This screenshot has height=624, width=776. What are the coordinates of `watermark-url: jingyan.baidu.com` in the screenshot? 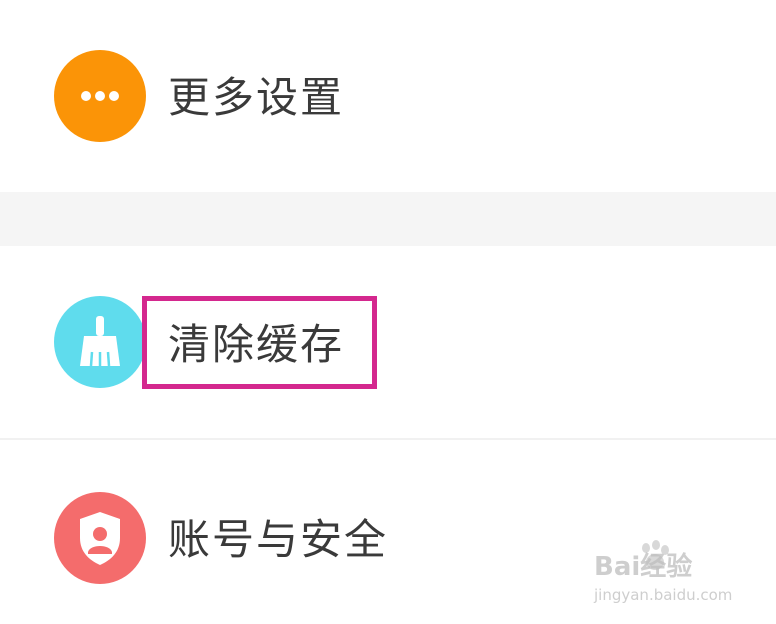 It's located at (663, 595).